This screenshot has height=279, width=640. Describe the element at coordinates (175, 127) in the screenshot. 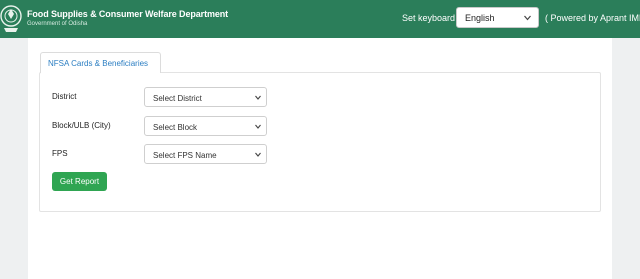

I see `block-select-value: Select Block` at that location.